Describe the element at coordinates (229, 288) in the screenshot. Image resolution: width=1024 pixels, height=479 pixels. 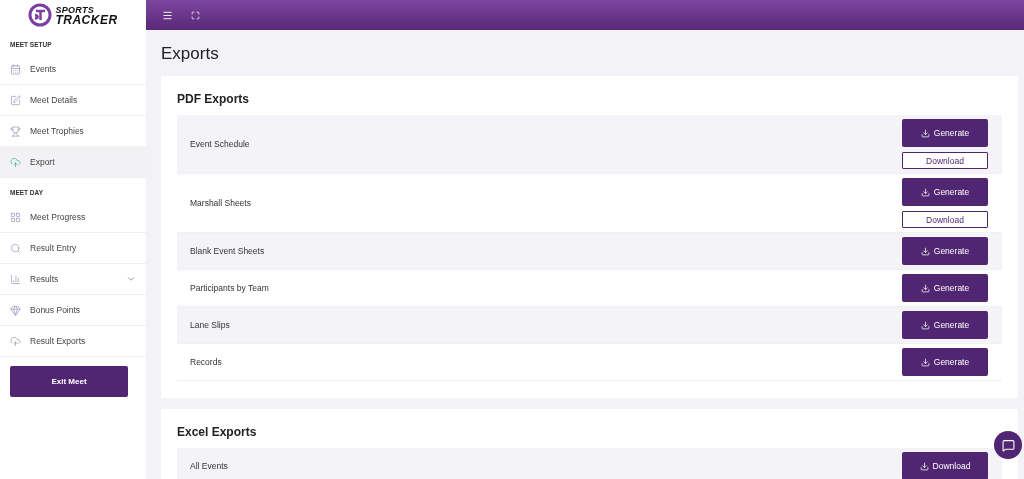
I see `row-label: Participants by Team` at that location.